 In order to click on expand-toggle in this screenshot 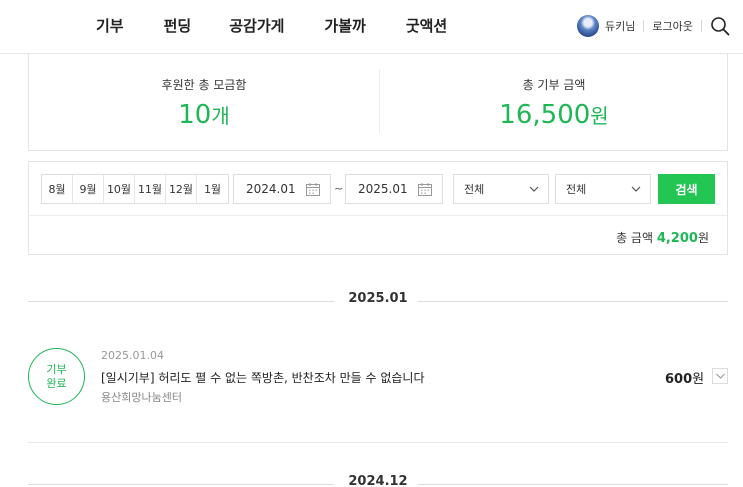, I will do `click(720, 376)`.